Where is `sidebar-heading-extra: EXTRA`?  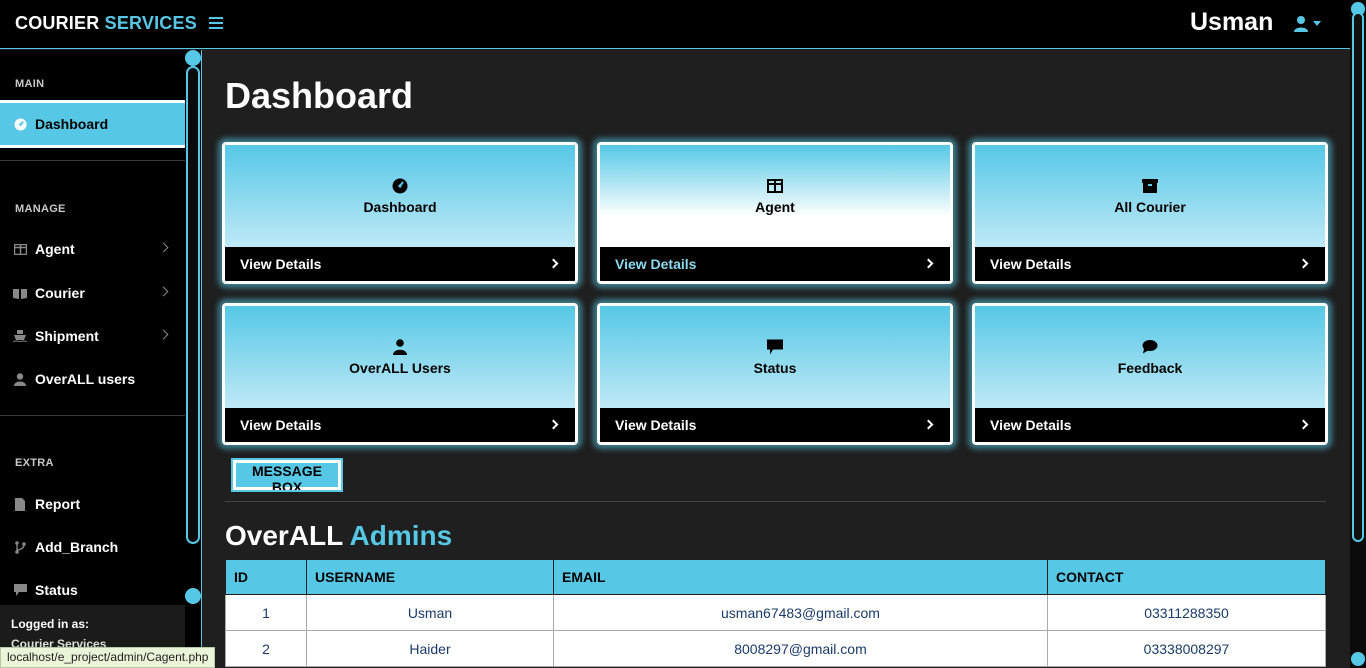 sidebar-heading-extra: EXTRA is located at coordinates (34, 463).